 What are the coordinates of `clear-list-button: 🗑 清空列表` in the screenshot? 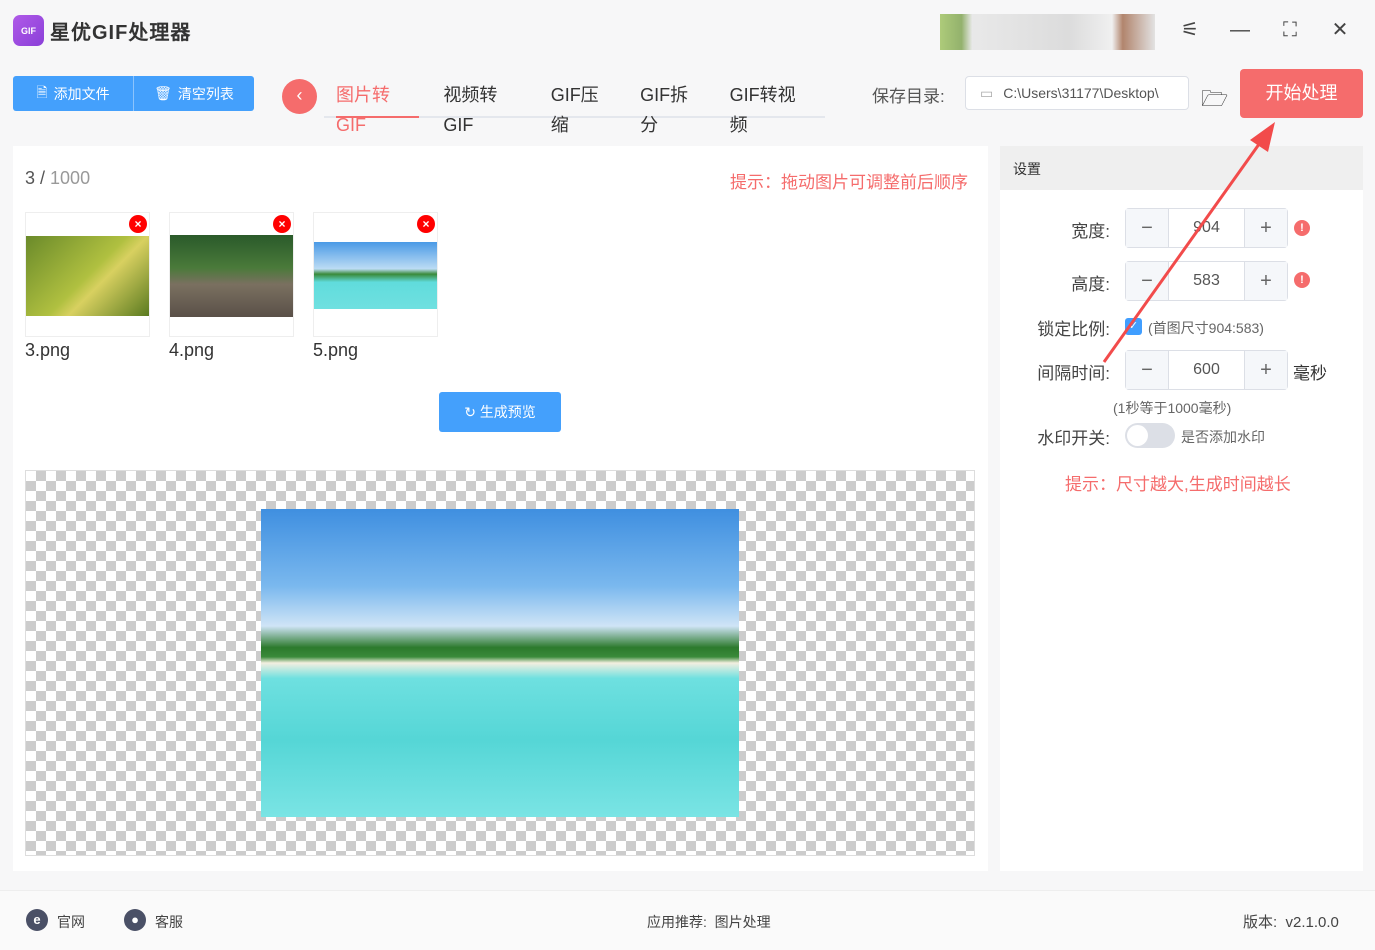 It's located at (194, 93).